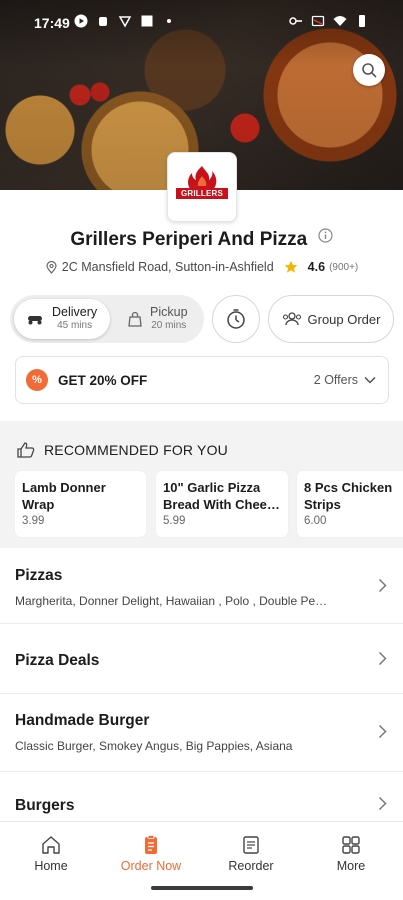 This screenshot has width=403, height=900. What do you see at coordinates (26, 450) in the screenshot?
I see `thumbs-up-icon` at bounding box center [26, 450].